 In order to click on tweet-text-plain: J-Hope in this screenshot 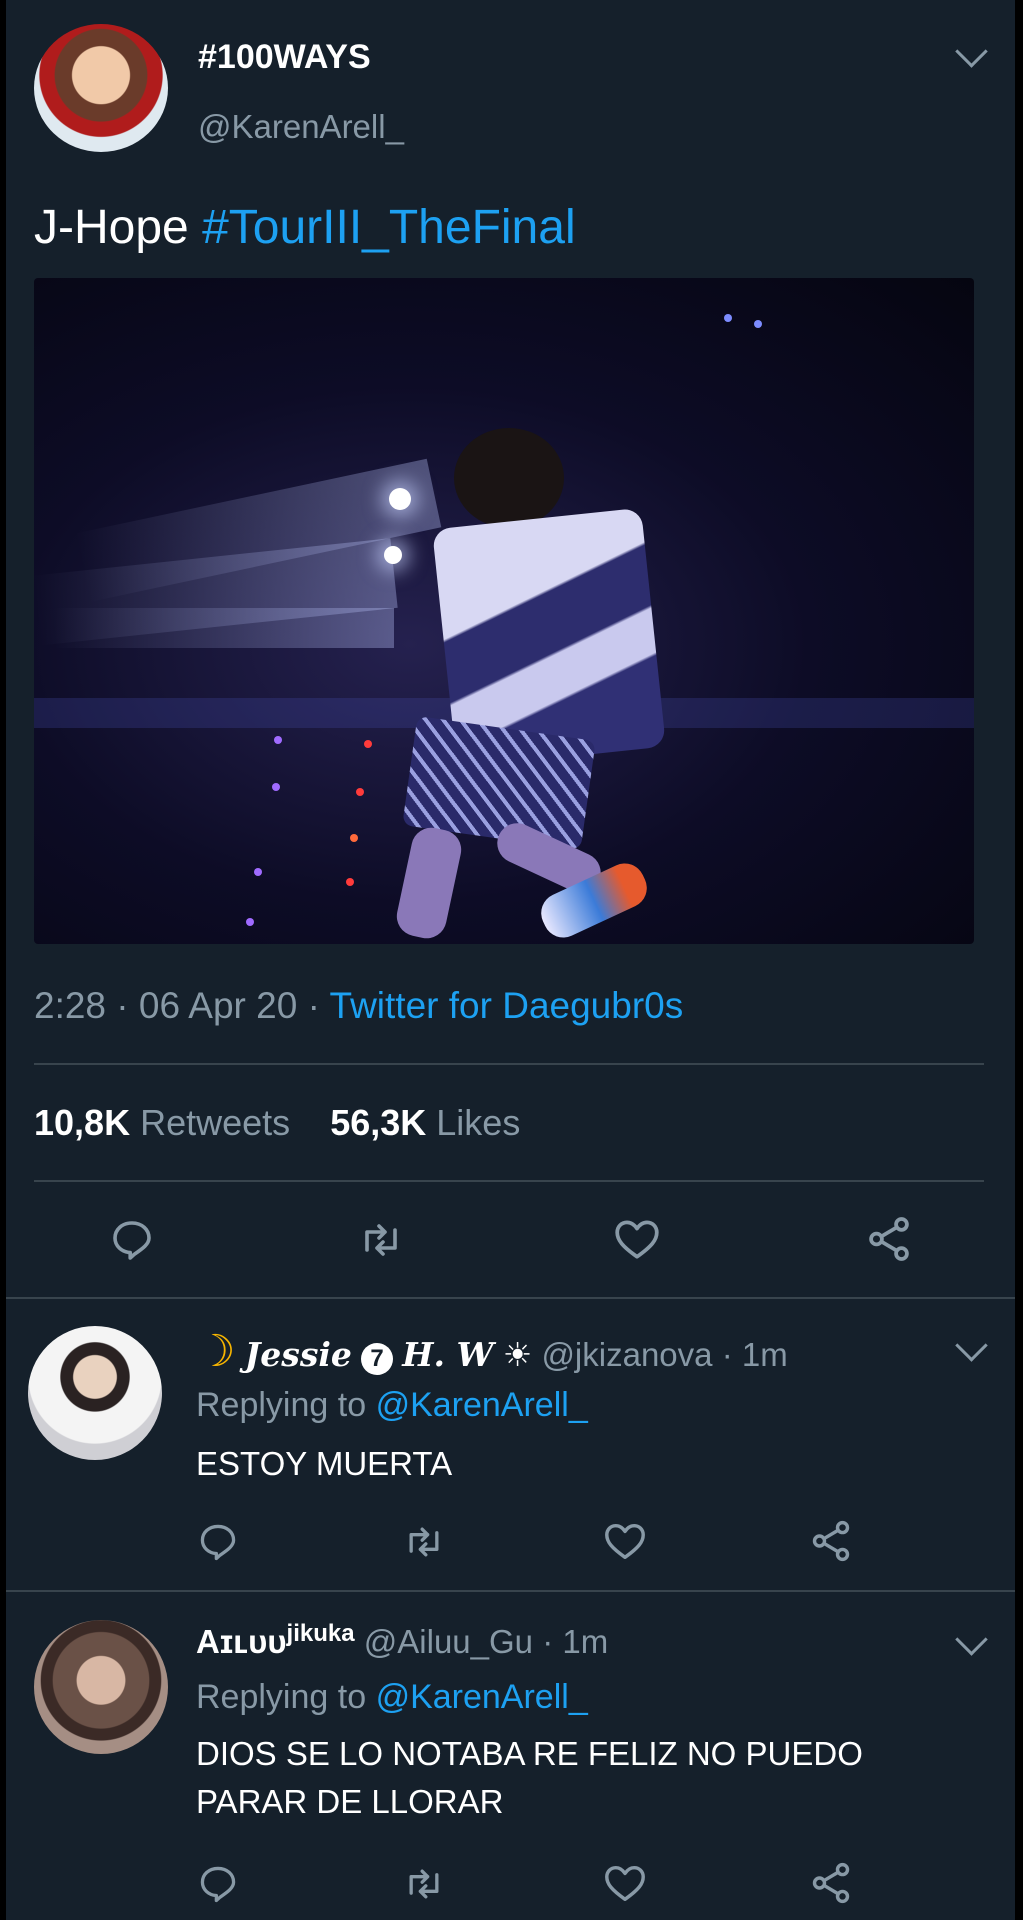, I will do `click(118, 227)`.